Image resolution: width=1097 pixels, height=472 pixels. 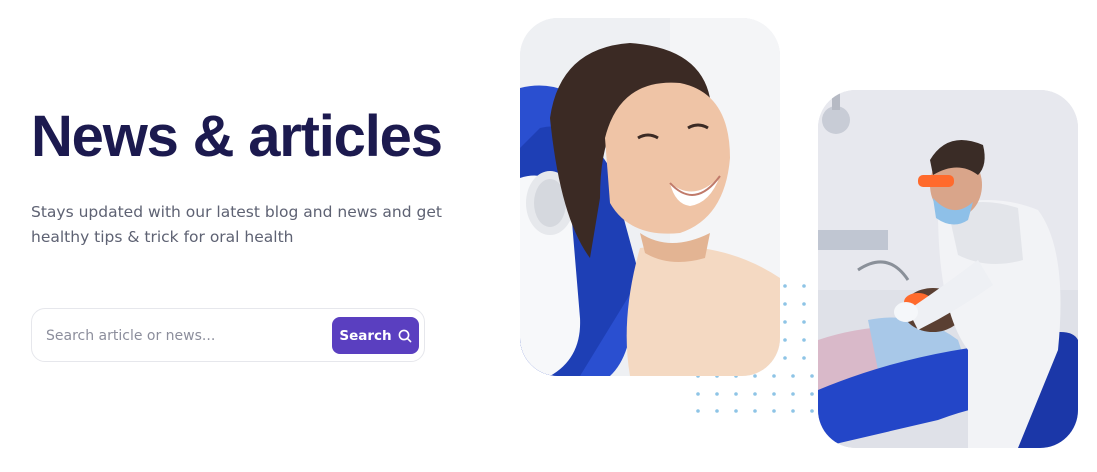 I want to click on search-box: Search, so click(x=228, y=335).